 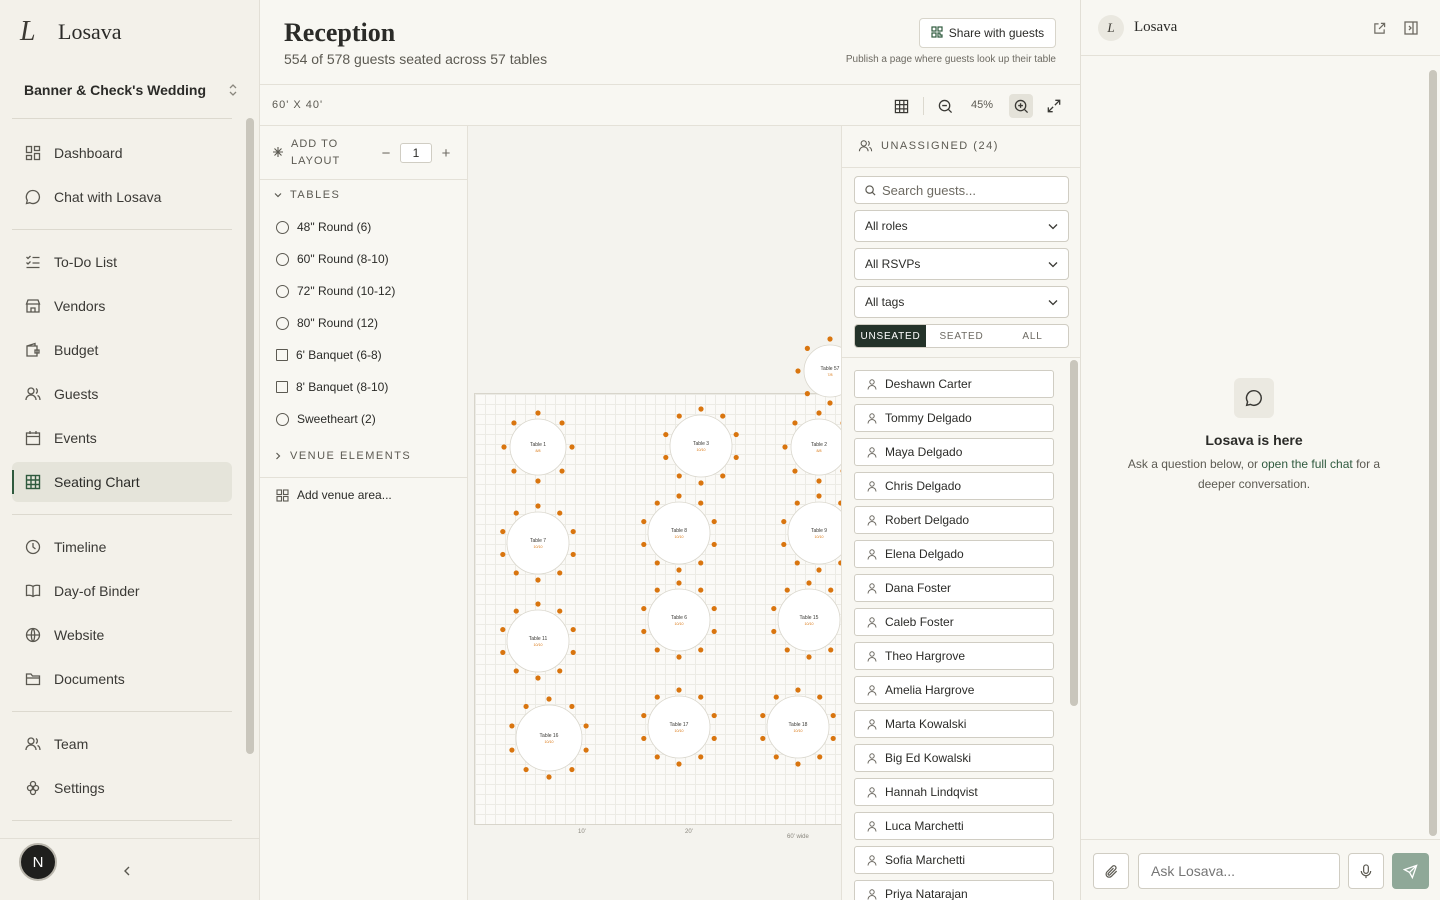 I want to click on roles-filter: All roles, so click(x=961, y=226).